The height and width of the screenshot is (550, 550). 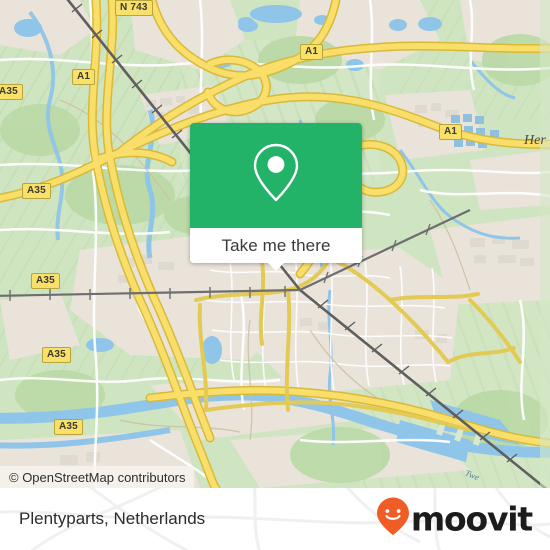 I want to click on road-shield-a35-a: A35, so click(x=11, y=92).